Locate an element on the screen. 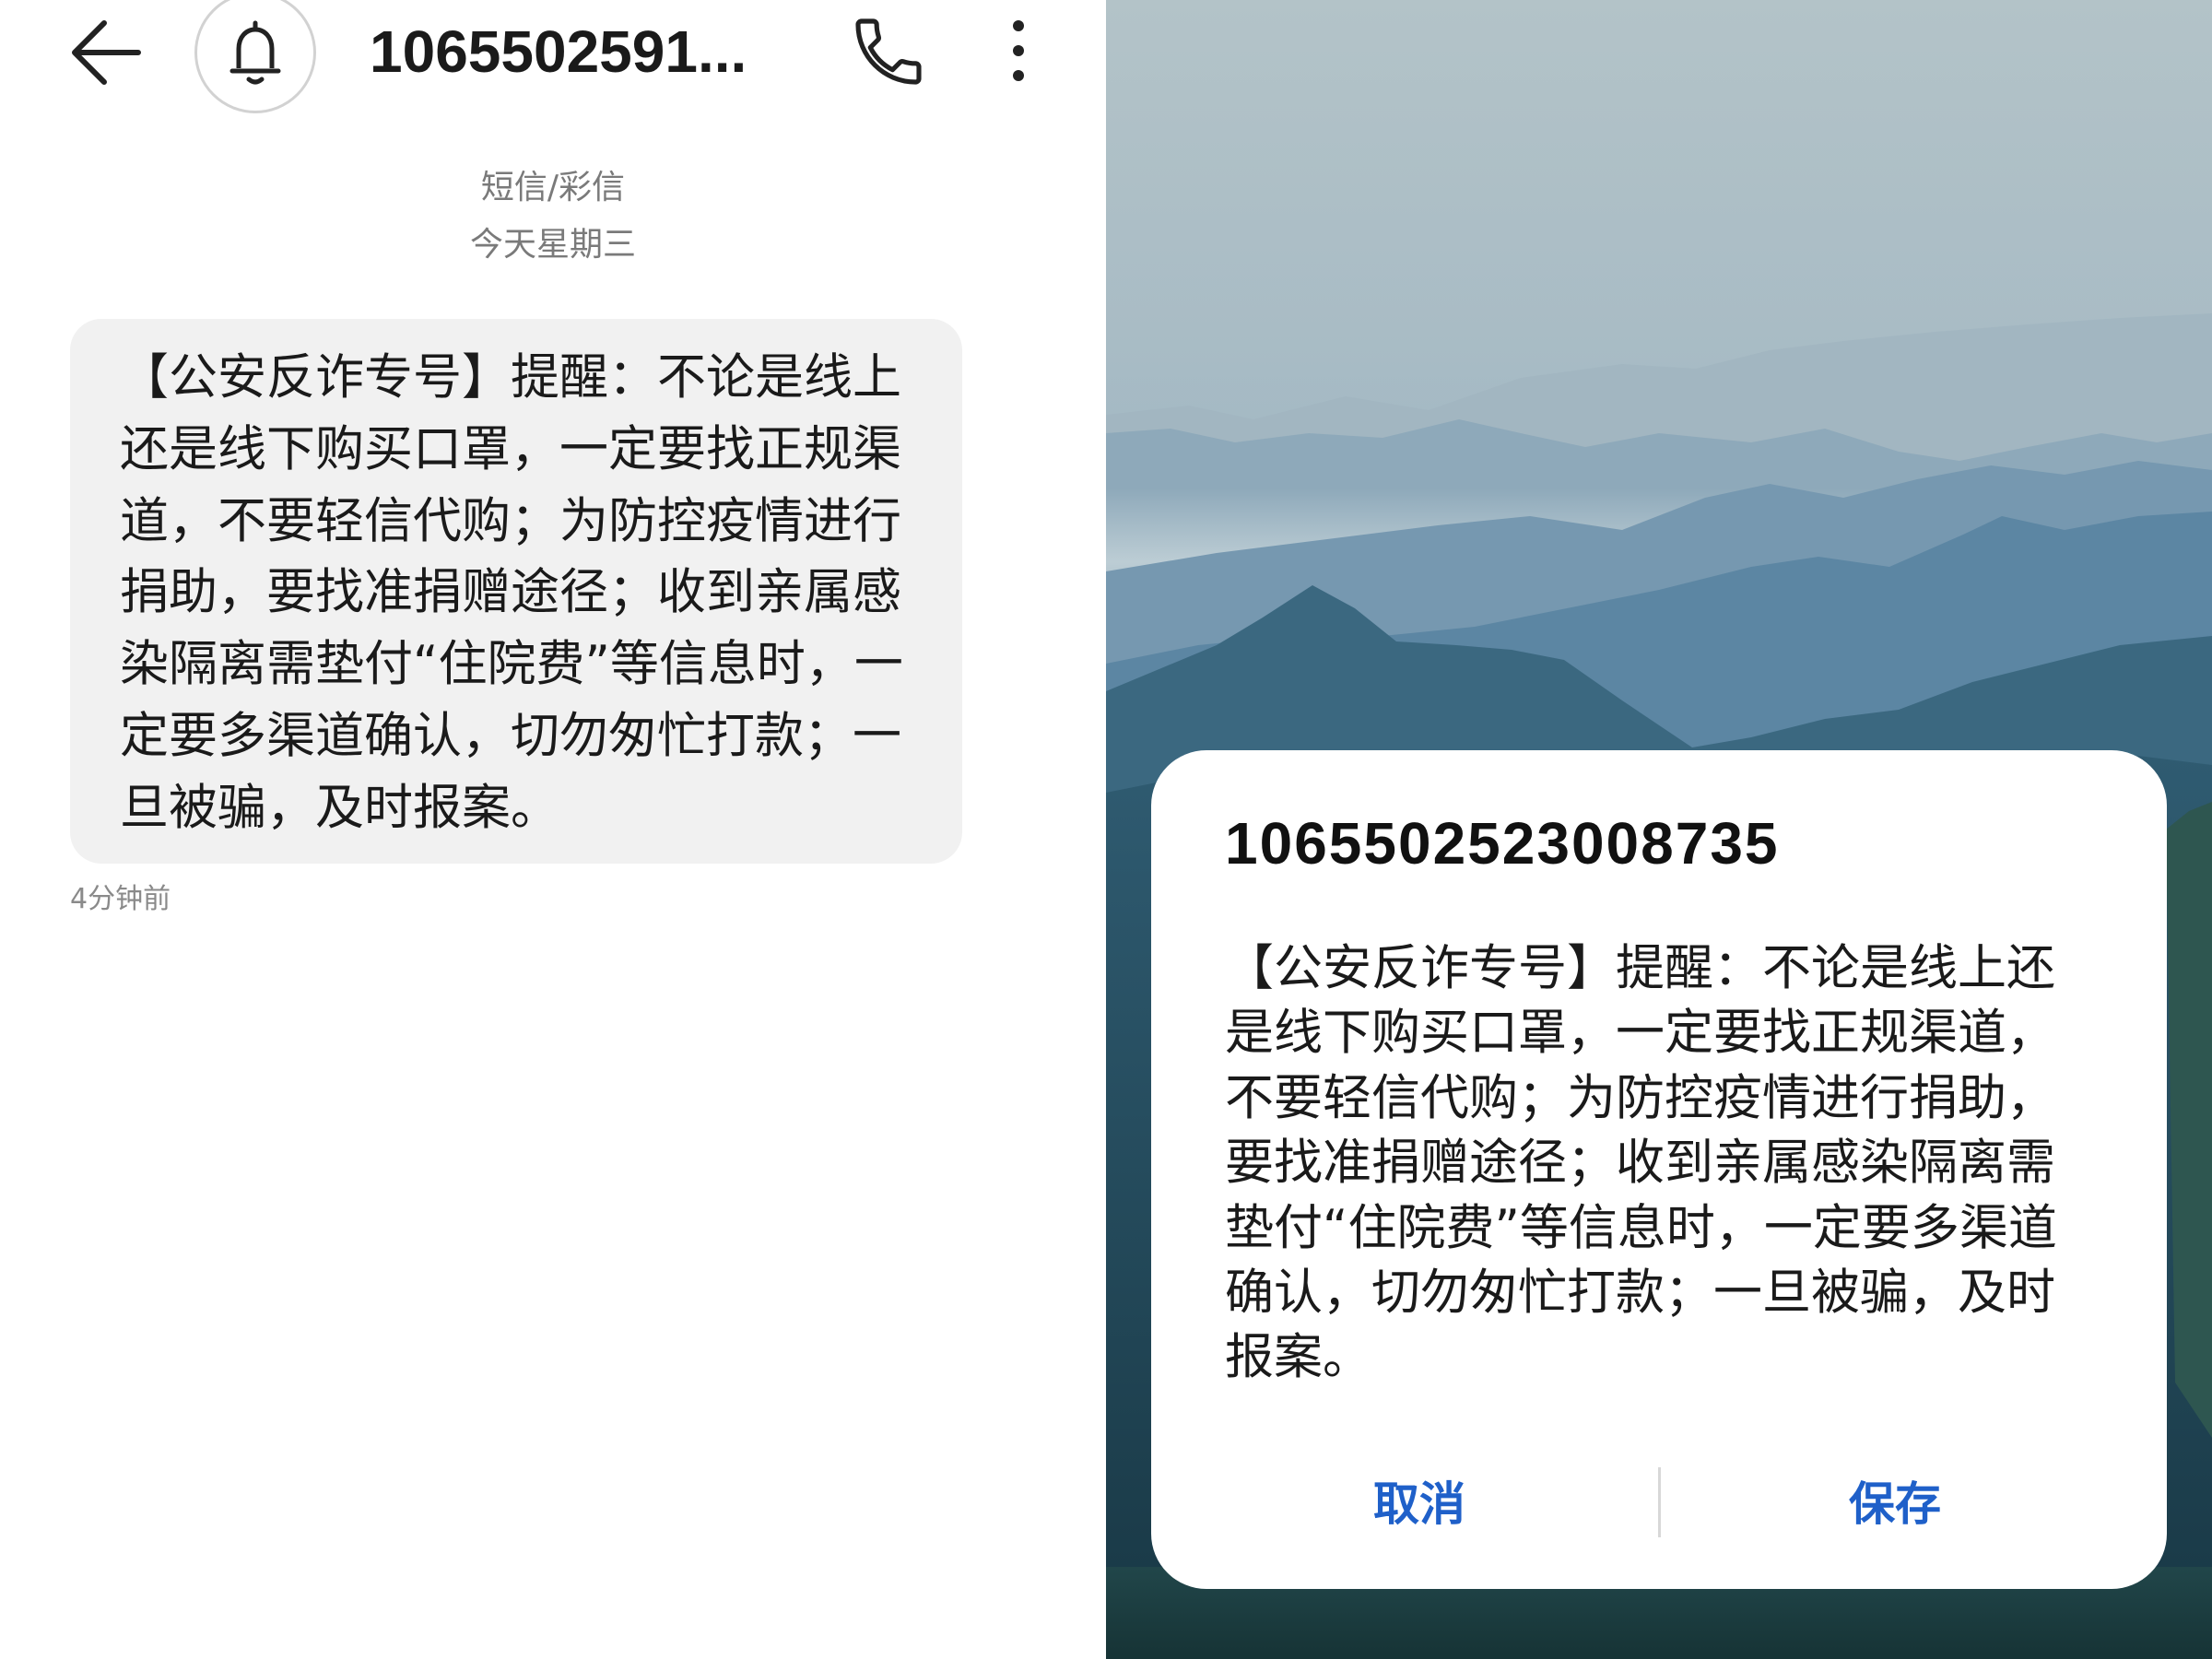 The image size is (2212, 1659). dialog-line: 报案。 is located at coordinates (1298, 1357).